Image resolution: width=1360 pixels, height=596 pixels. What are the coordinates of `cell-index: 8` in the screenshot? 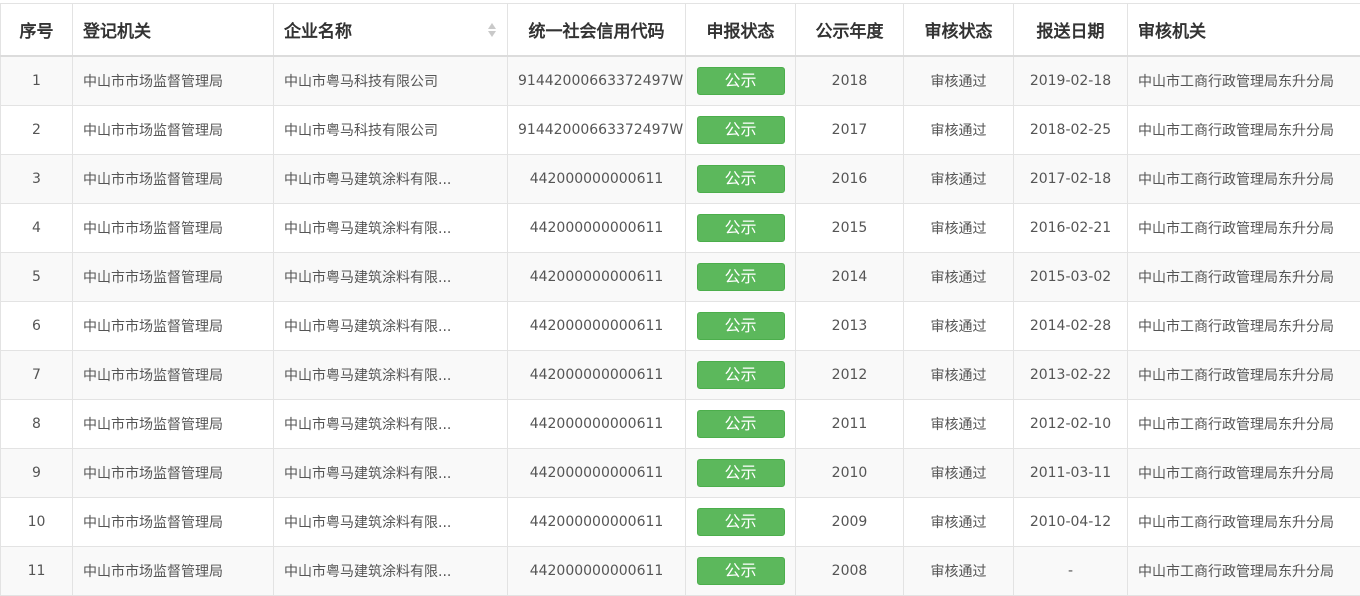 It's located at (36, 424).